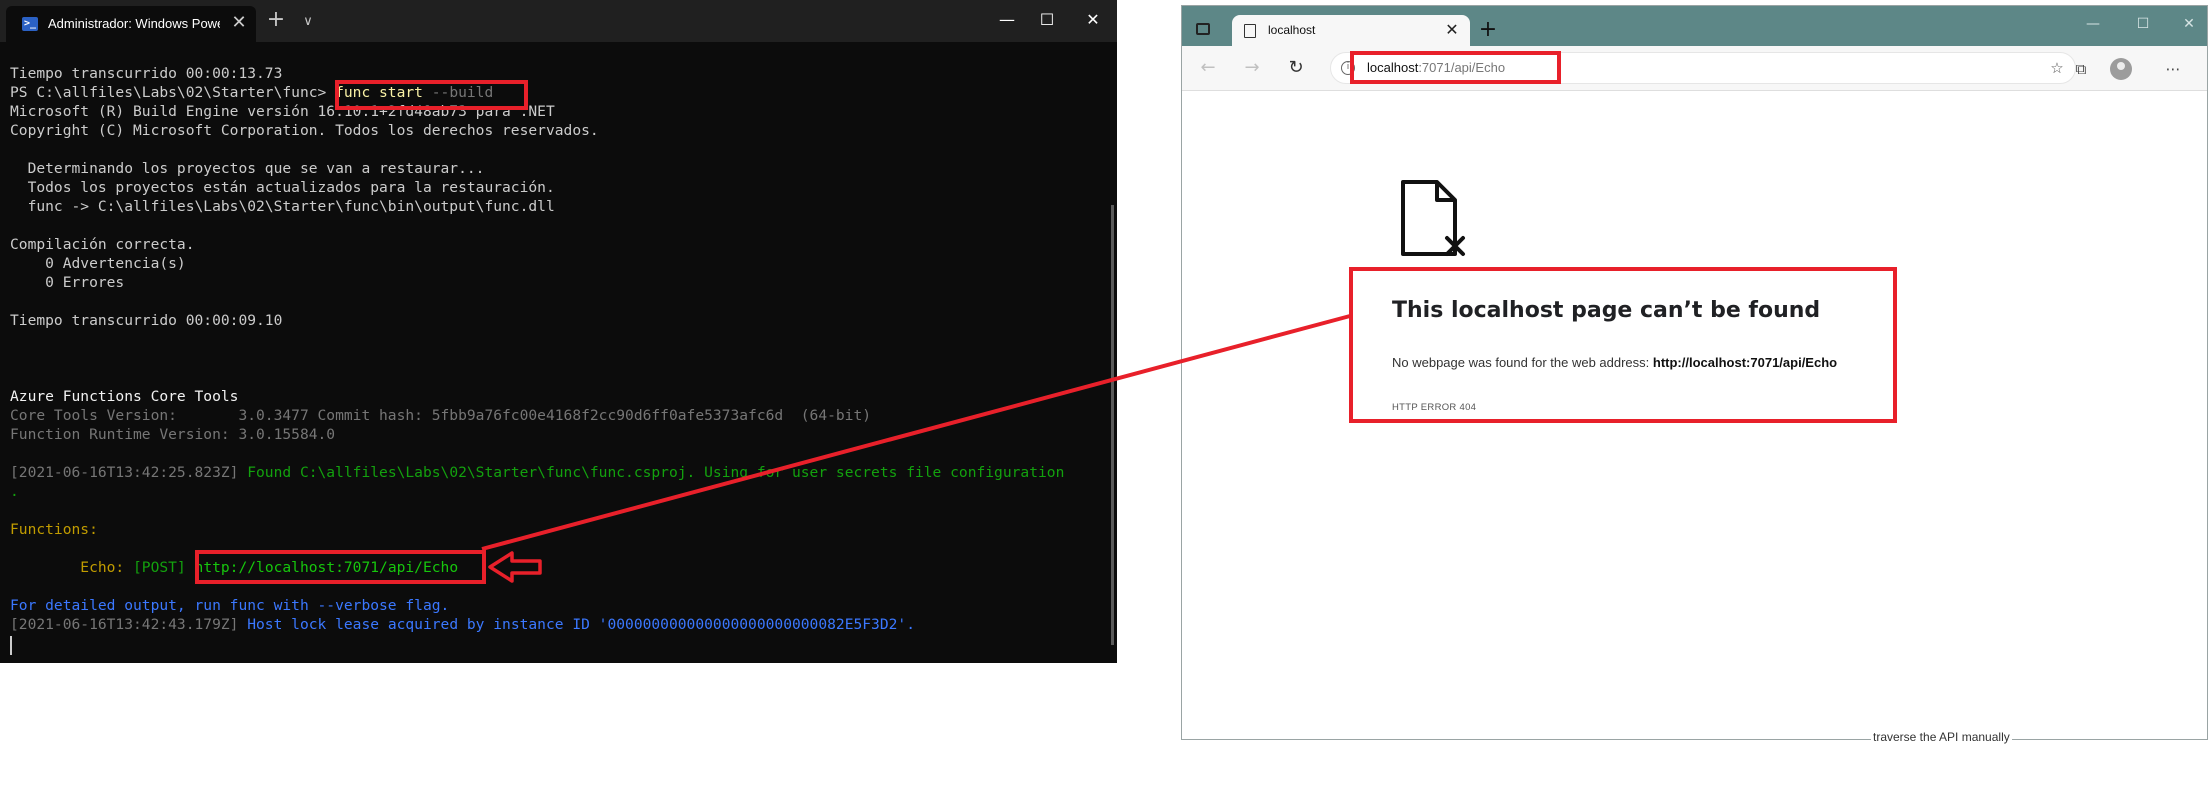 The width and height of the screenshot is (2210, 796). Describe the element at coordinates (1296, 68) in the screenshot. I see `reload-button: ↻` at that location.